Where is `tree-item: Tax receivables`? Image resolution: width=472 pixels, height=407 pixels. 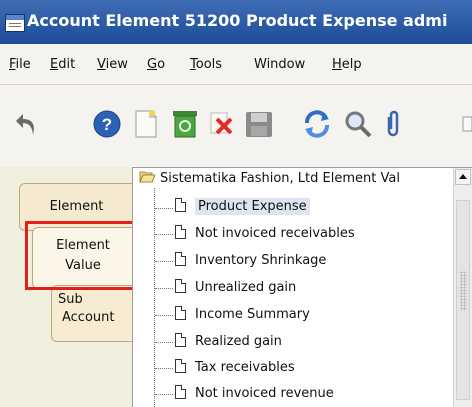 tree-item: Tax receivables is located at coordinates (235, 370).